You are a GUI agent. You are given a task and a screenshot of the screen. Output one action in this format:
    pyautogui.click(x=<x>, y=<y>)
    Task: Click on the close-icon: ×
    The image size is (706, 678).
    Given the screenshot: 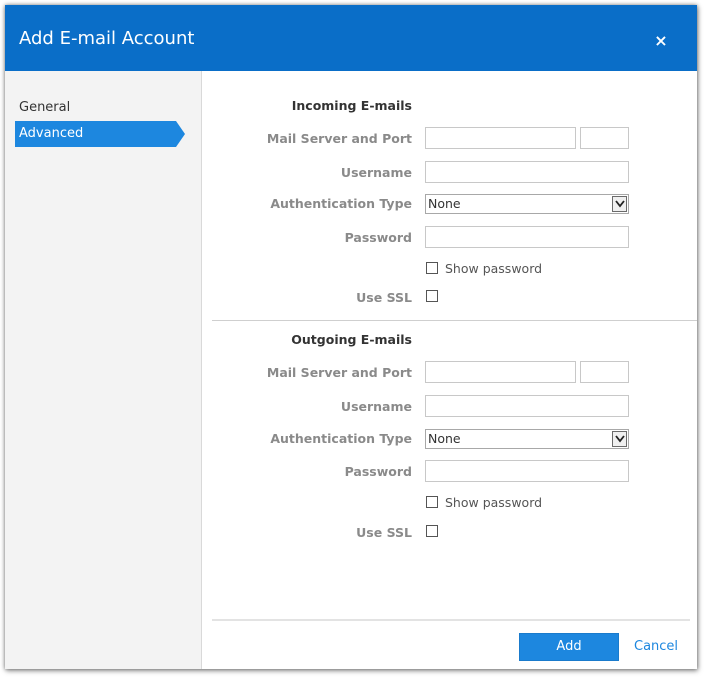 What is the action you would take?
    pyautogui.click(x=661, y=41)
    